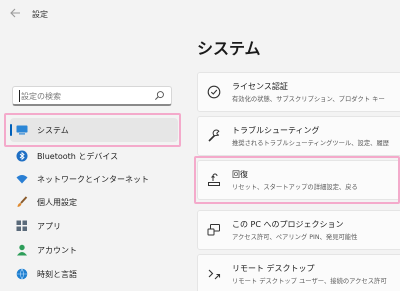  Describe the element at coordinates (94, 250) in the screenshot. I see `sidebar-item-accounts: アカウント` at that location.